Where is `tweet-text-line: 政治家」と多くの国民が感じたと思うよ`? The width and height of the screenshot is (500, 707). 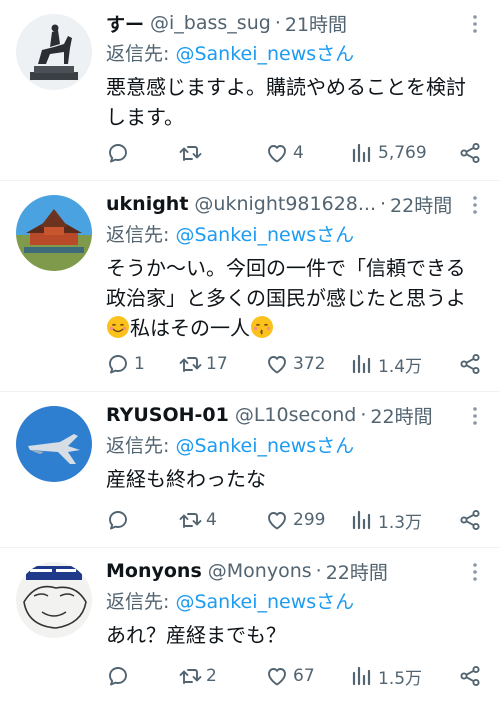 tweet-text-line: 政治家」と多くの国民が感じたと思うよ is located at coordinates (286, 298).